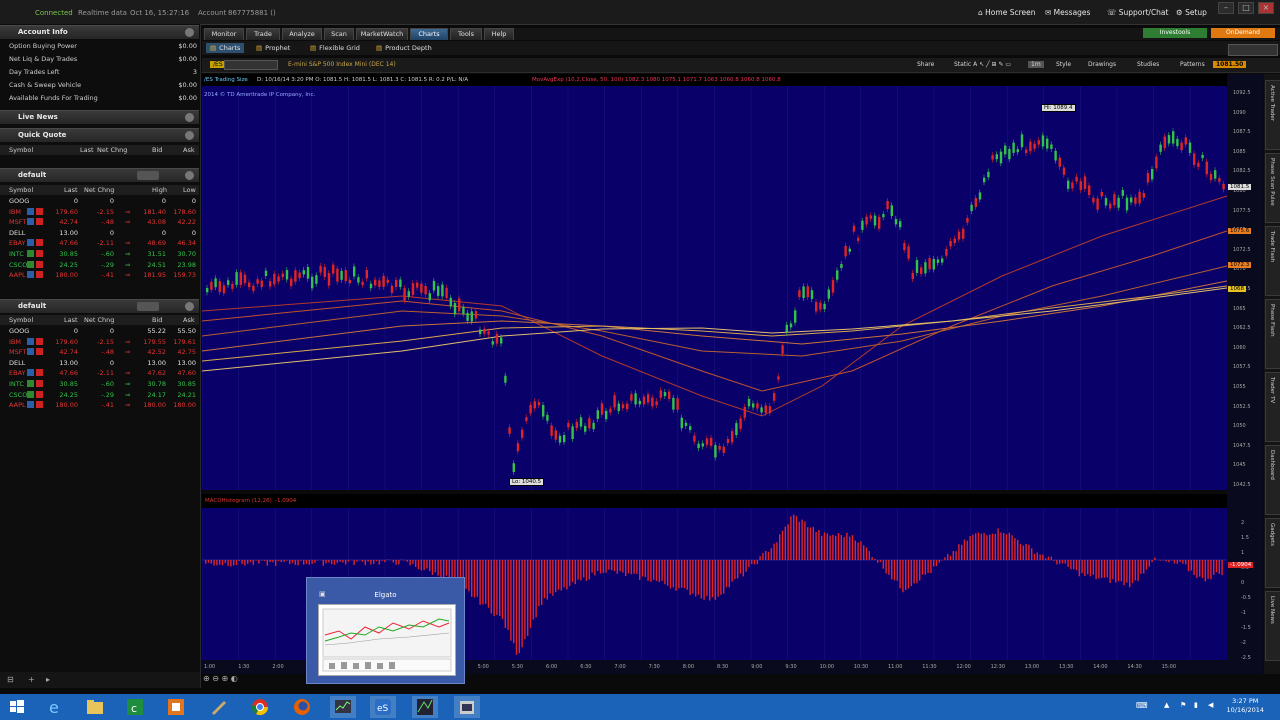  What do you see at coordinates (1226, 8) in the screenshot?
I see `minimize-button: –` at bounding box center [1226, 8].